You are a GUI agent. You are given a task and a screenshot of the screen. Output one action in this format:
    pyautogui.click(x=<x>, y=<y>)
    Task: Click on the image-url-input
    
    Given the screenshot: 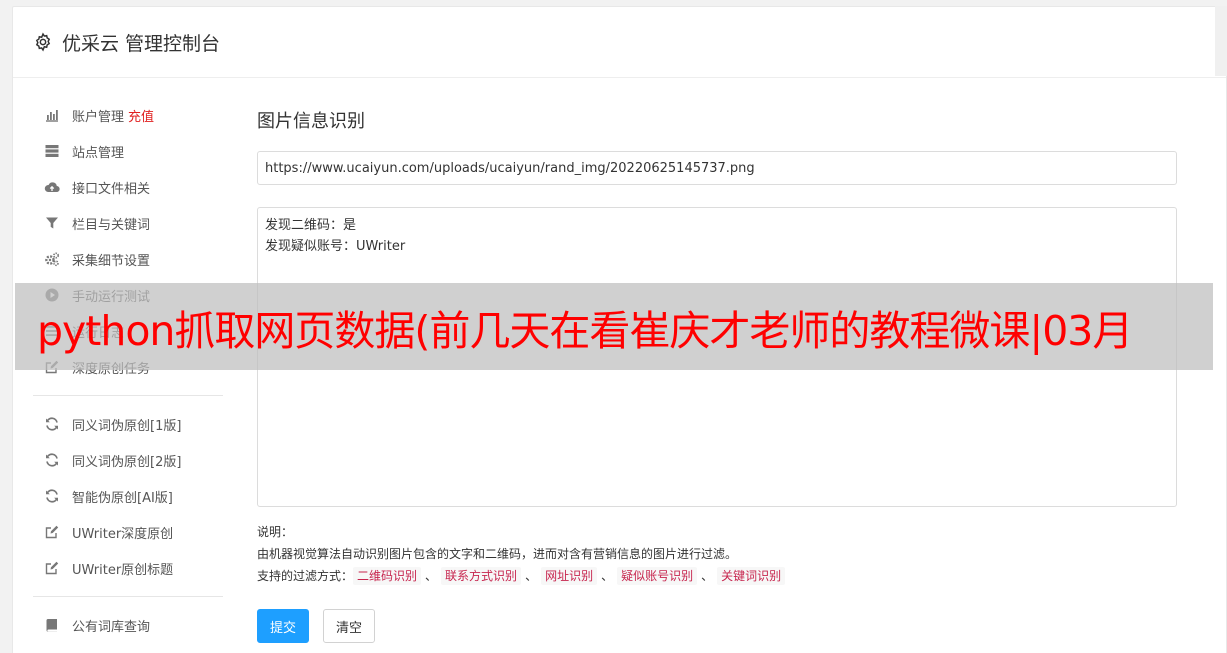 What is the action you would take?
    pyautogui.click(x=717, y=168)
    